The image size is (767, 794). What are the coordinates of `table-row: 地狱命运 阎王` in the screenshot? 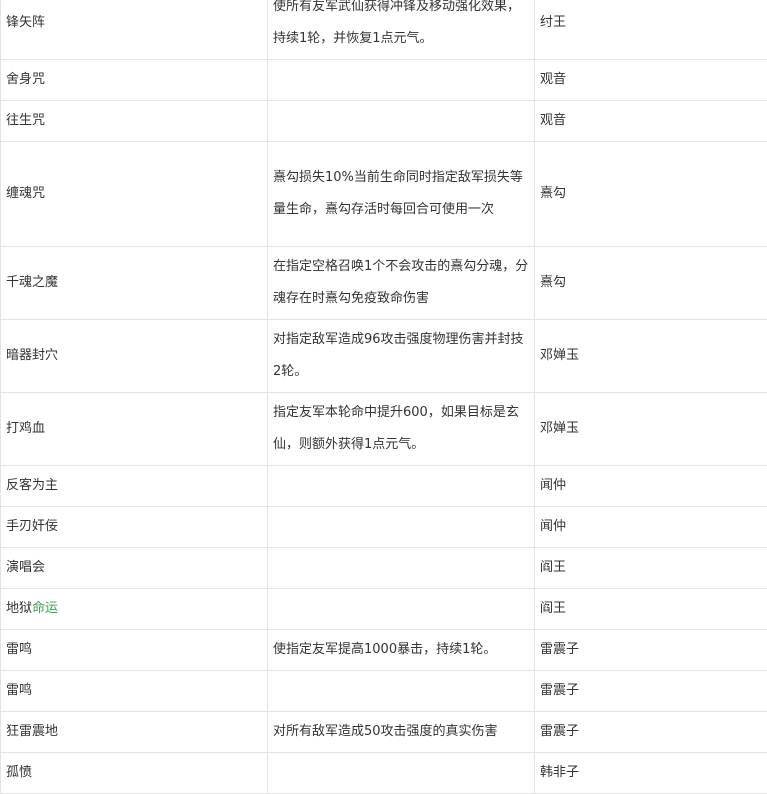 It's located at (384, 609).